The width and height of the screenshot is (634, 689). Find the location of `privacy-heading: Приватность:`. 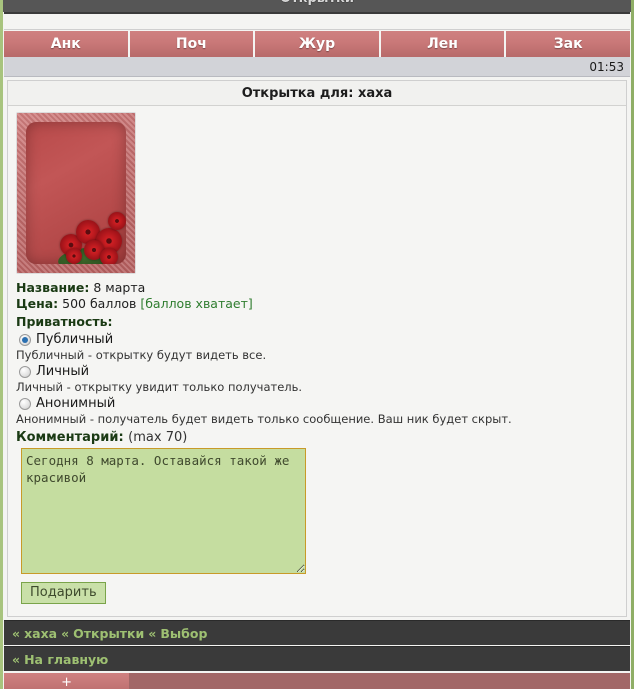

privacy-heading: Приватность: is located at coordinates (64, 321).